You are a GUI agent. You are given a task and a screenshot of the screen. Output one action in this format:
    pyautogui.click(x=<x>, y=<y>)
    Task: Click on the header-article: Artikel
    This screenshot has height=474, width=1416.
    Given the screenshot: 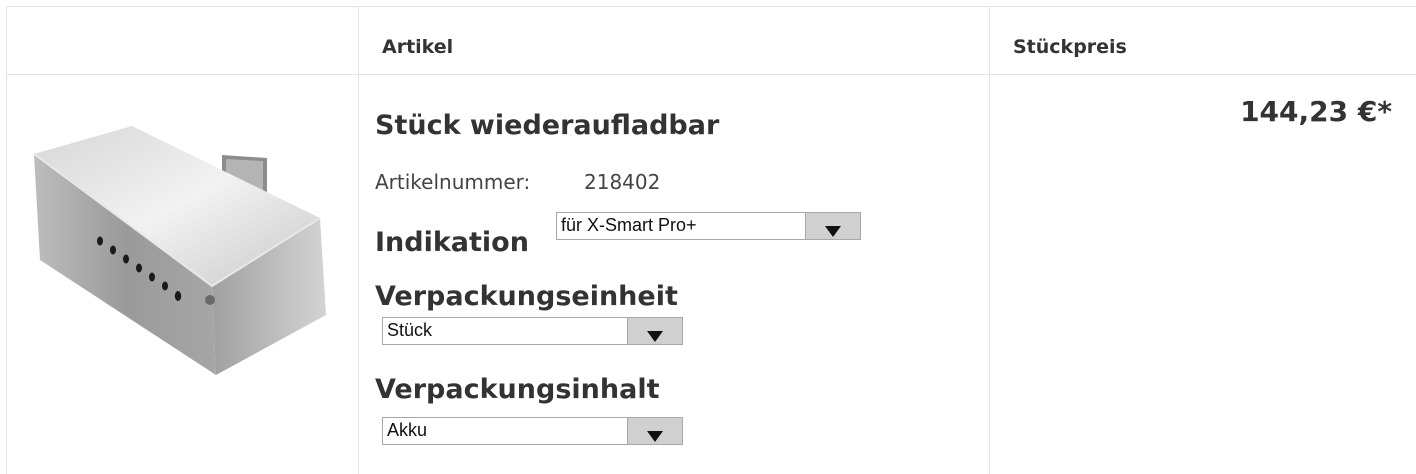 What is the action you would take?
    pyautogui.click(x=418, y=47)
    